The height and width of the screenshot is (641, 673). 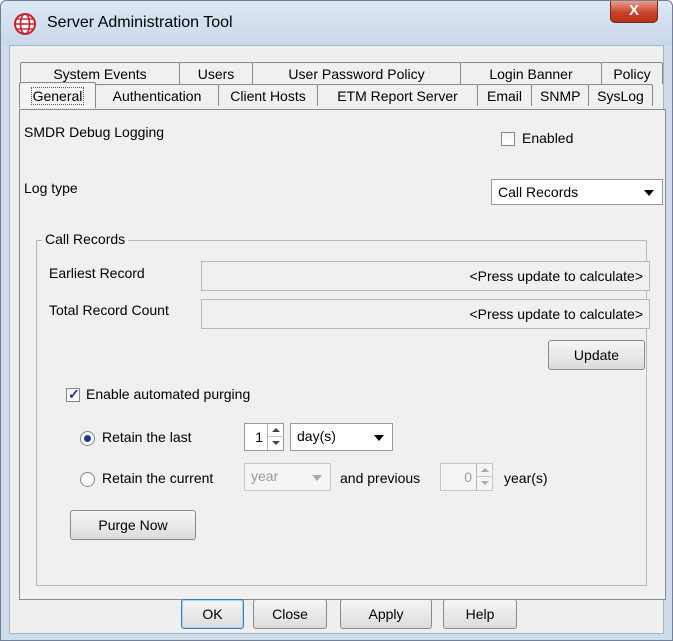 What do you see at coordinates (157, 95) in the screenshot?
I see `tab-authentication: Authentication` at bounding box center [157, 95].